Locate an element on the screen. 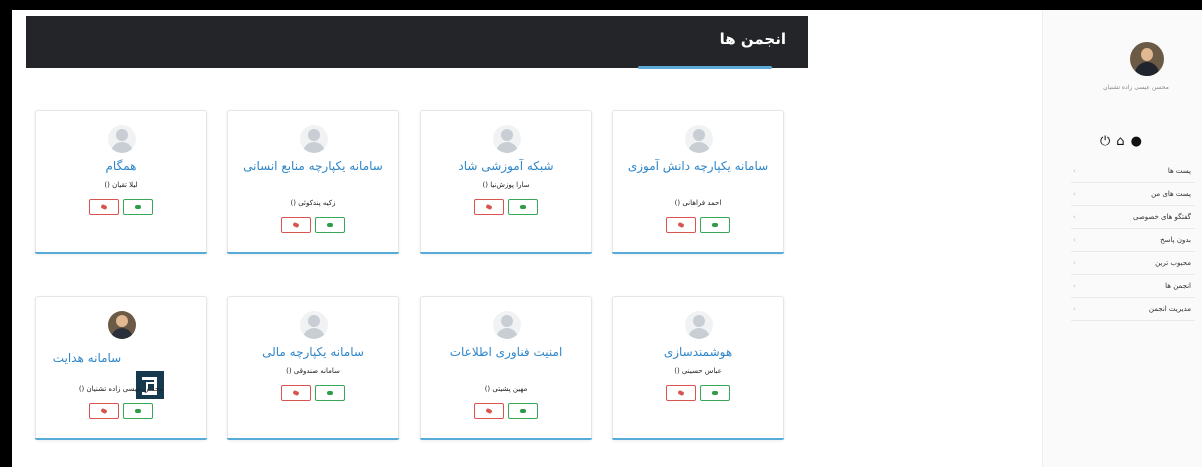 The image size is (1202, 467). page-header: انجمن ها is located at coordinates (417, 42).